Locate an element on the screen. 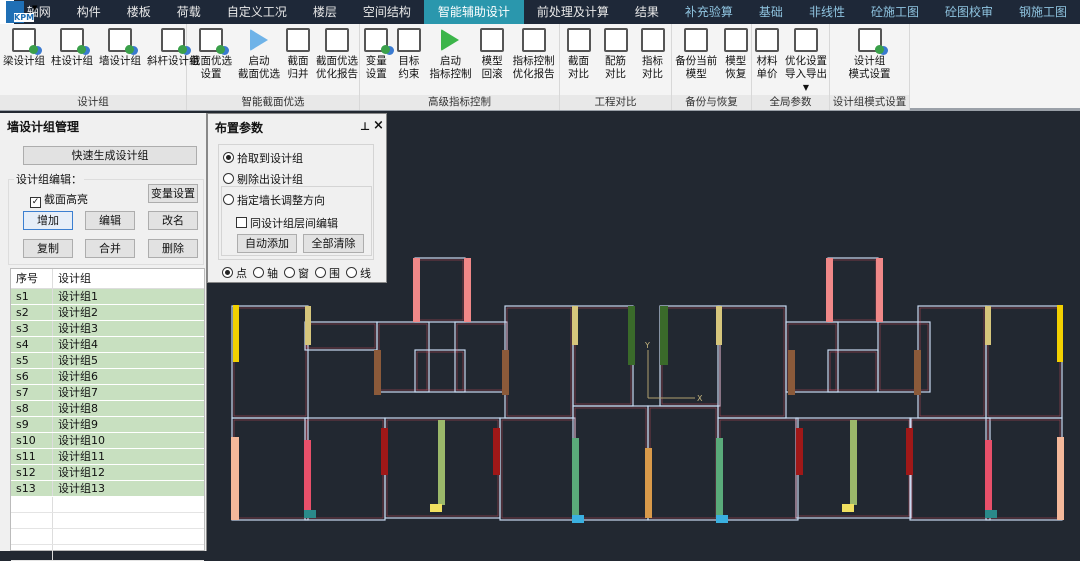  row-group: 设计组13 is located at coordinates (81, 488).